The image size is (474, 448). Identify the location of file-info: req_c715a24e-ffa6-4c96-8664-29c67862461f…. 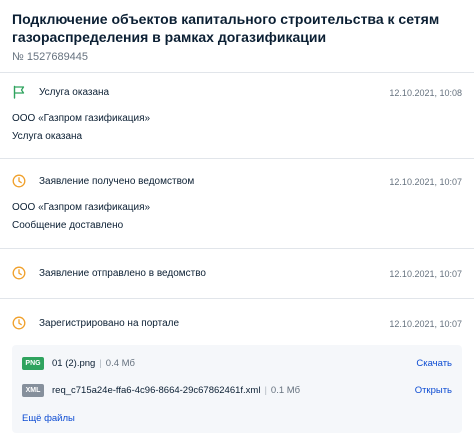
(176, 391).